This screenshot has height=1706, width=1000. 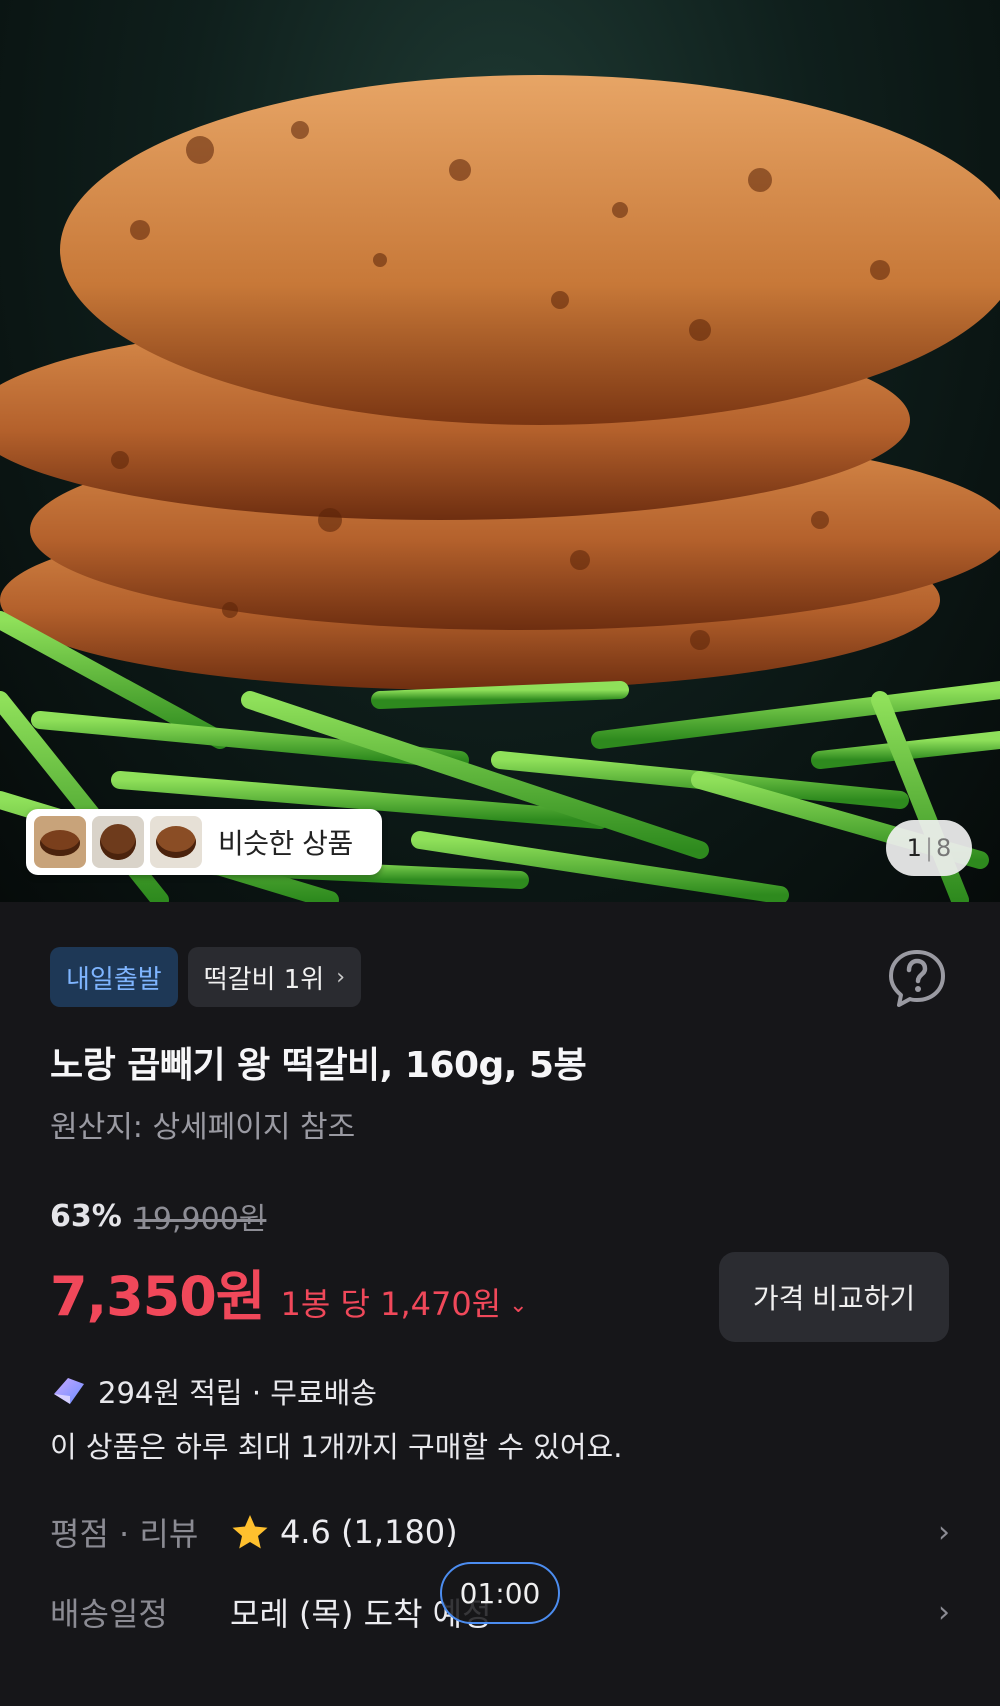 What do you see at coordinates (500, 1593) in the screenshot?
I see `countdown-timer: 01:00` at bounding box center [500, 1593].